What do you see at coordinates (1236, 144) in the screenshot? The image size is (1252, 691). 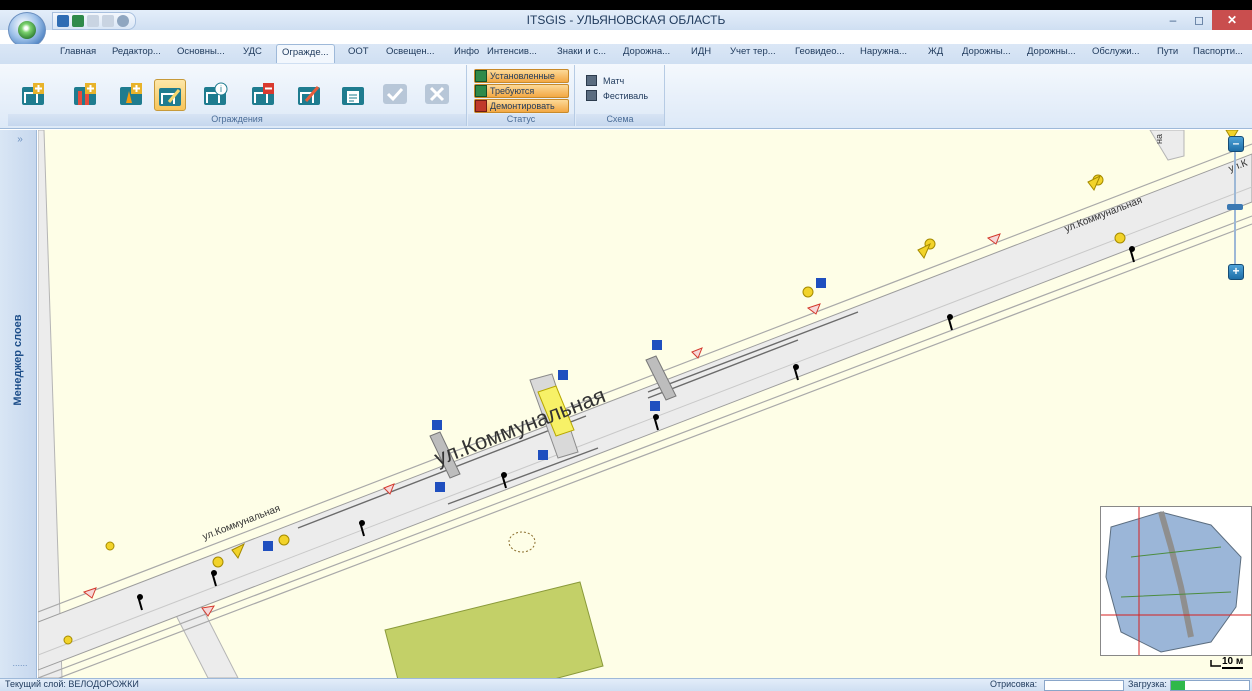 I see `zoom-out-button: –` at bounding box center [1236, 144].